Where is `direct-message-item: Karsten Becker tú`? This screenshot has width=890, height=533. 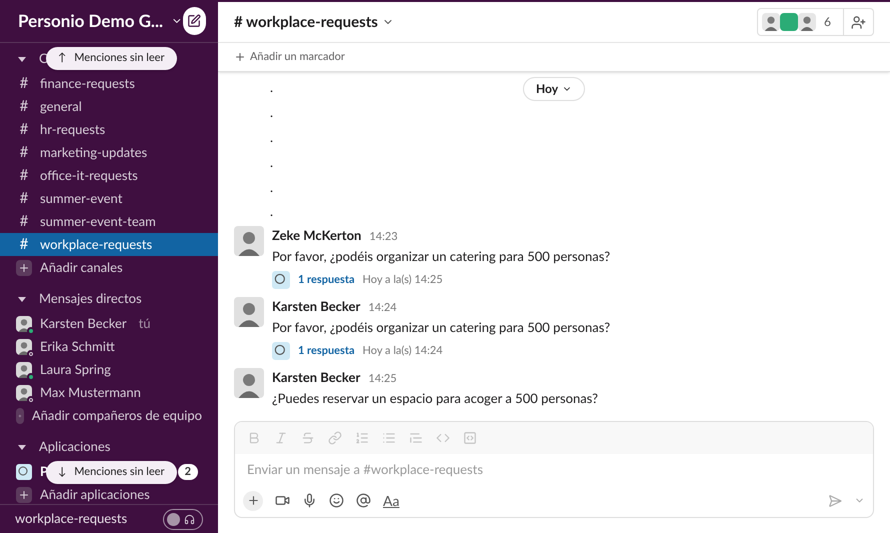
direct-message-item: Karsten Becker tú is located at coordinates (109, 323).